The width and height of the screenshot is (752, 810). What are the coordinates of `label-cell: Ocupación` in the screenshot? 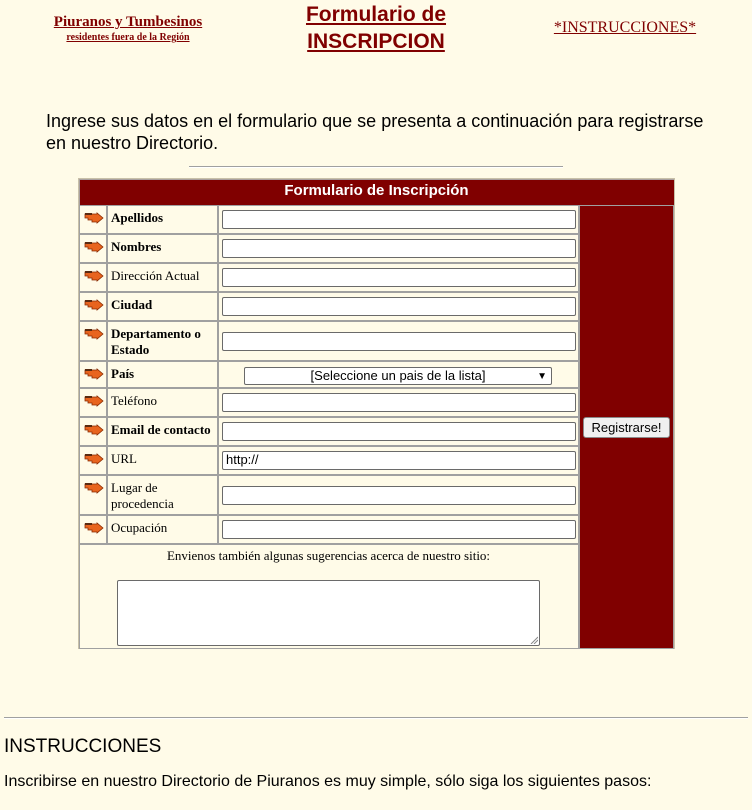 It's located at (162, 529).